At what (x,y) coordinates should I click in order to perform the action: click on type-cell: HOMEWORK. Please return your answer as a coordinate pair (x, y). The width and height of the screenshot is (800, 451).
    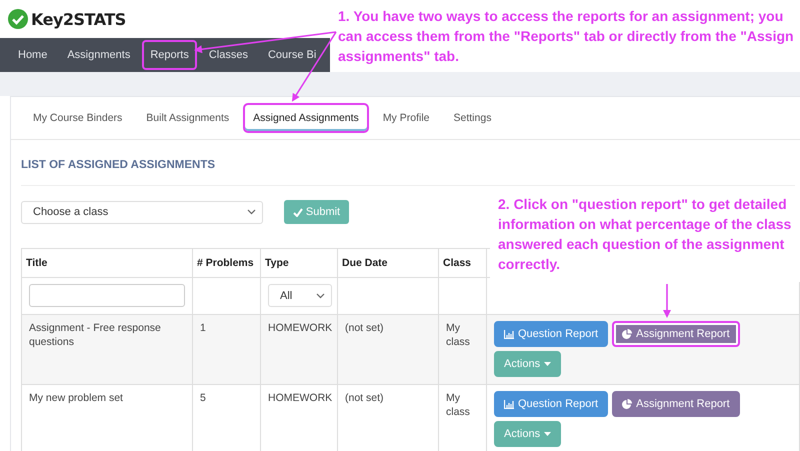
    Looking at the image, I should click on (299, 350).